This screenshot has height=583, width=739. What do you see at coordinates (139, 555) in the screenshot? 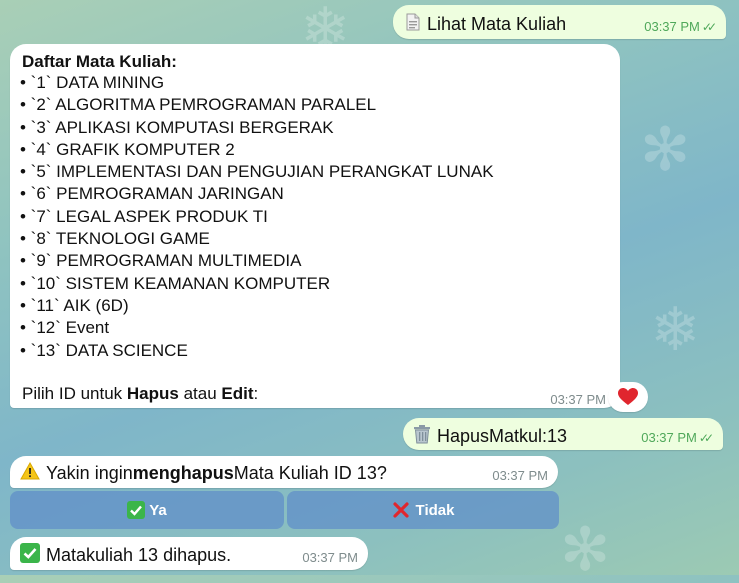
I see `message-text: Matakuliah 13 dihapus.` at bounding box center [139, 555].